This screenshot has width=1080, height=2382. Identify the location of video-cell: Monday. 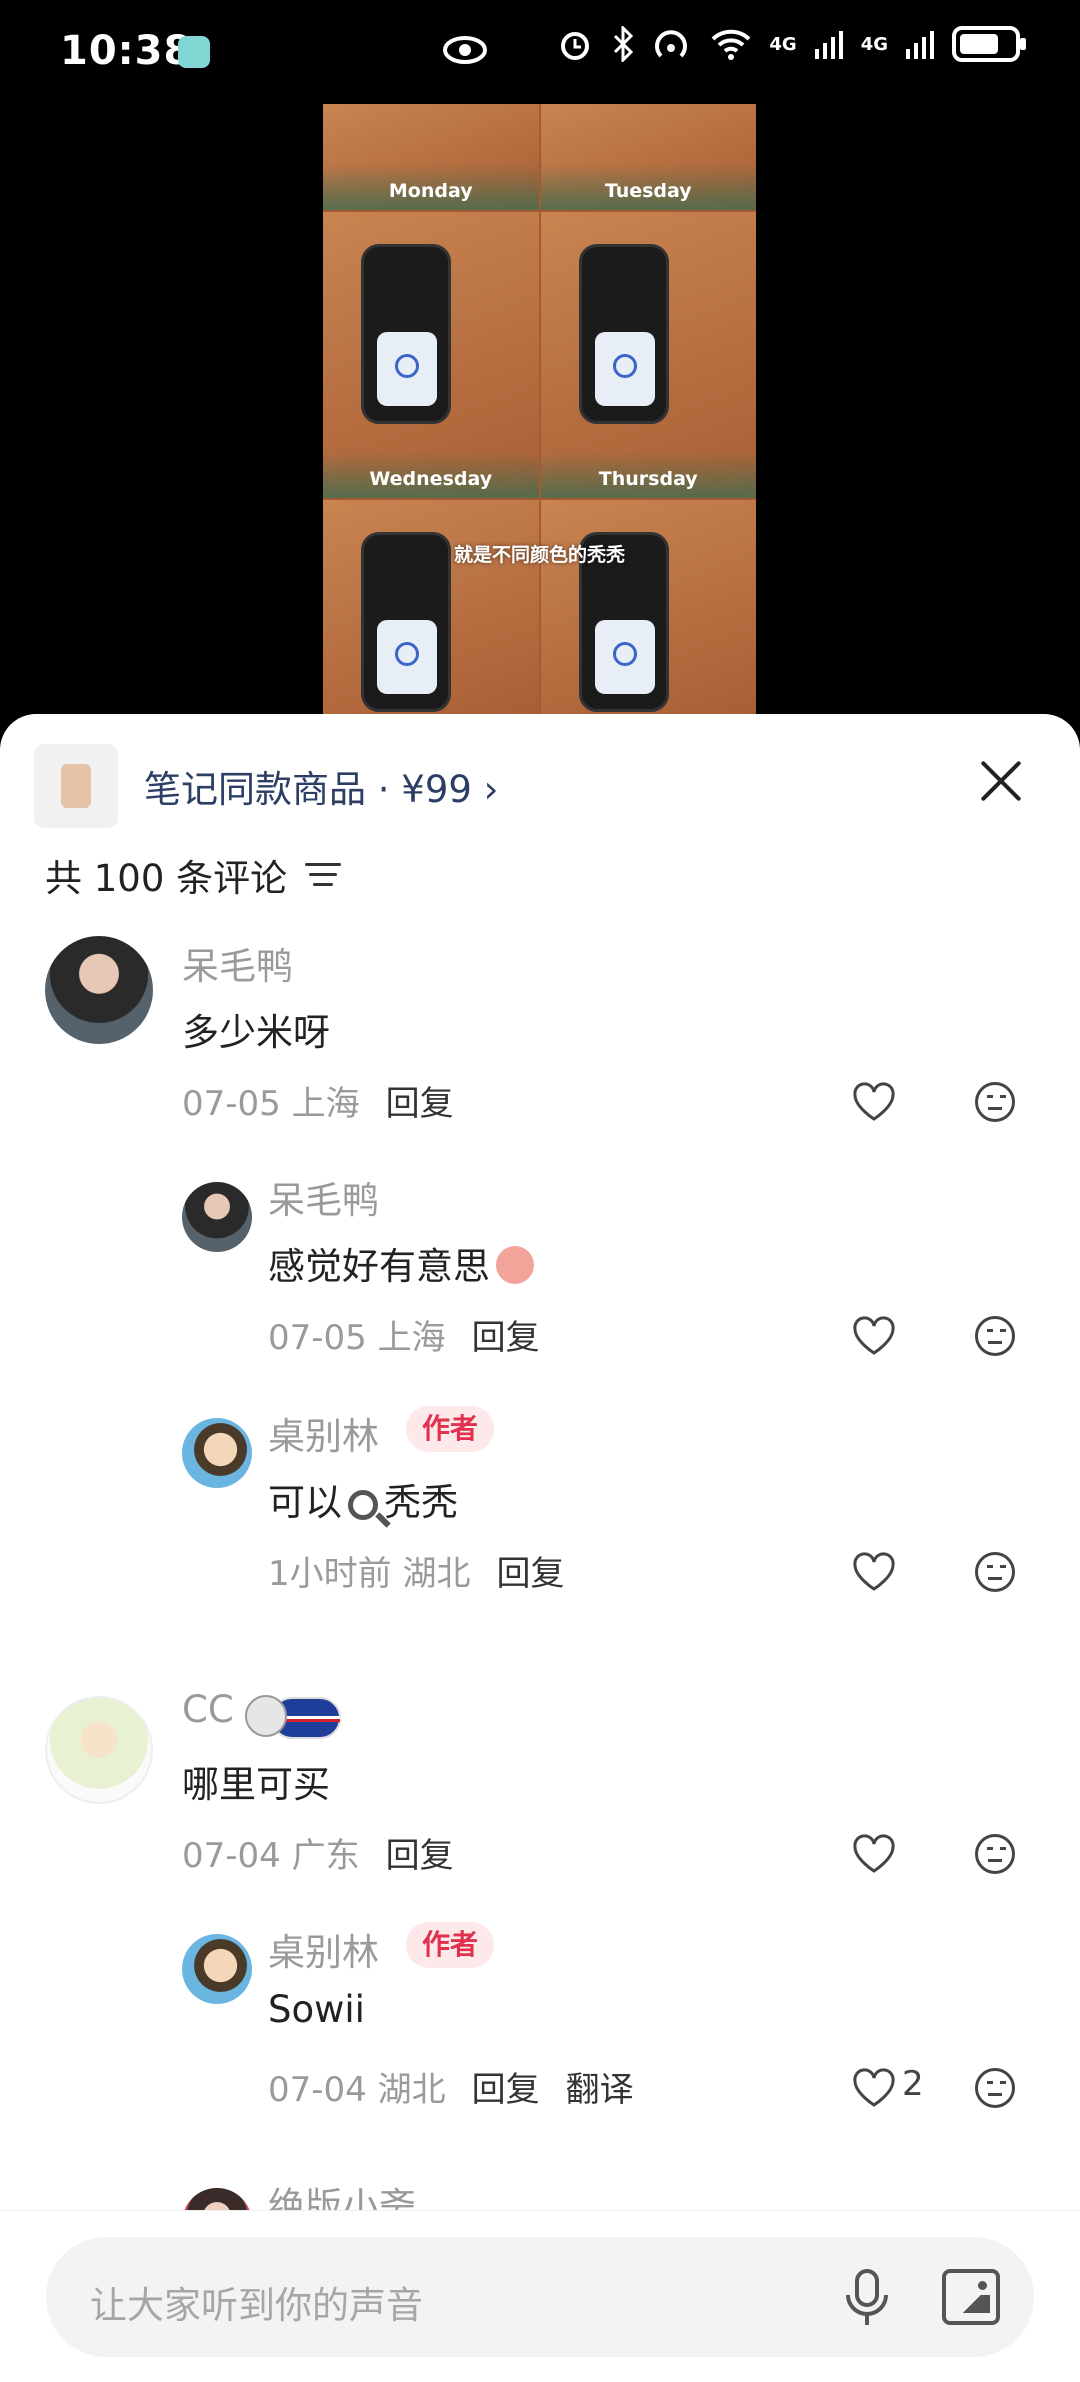
(431, 157).